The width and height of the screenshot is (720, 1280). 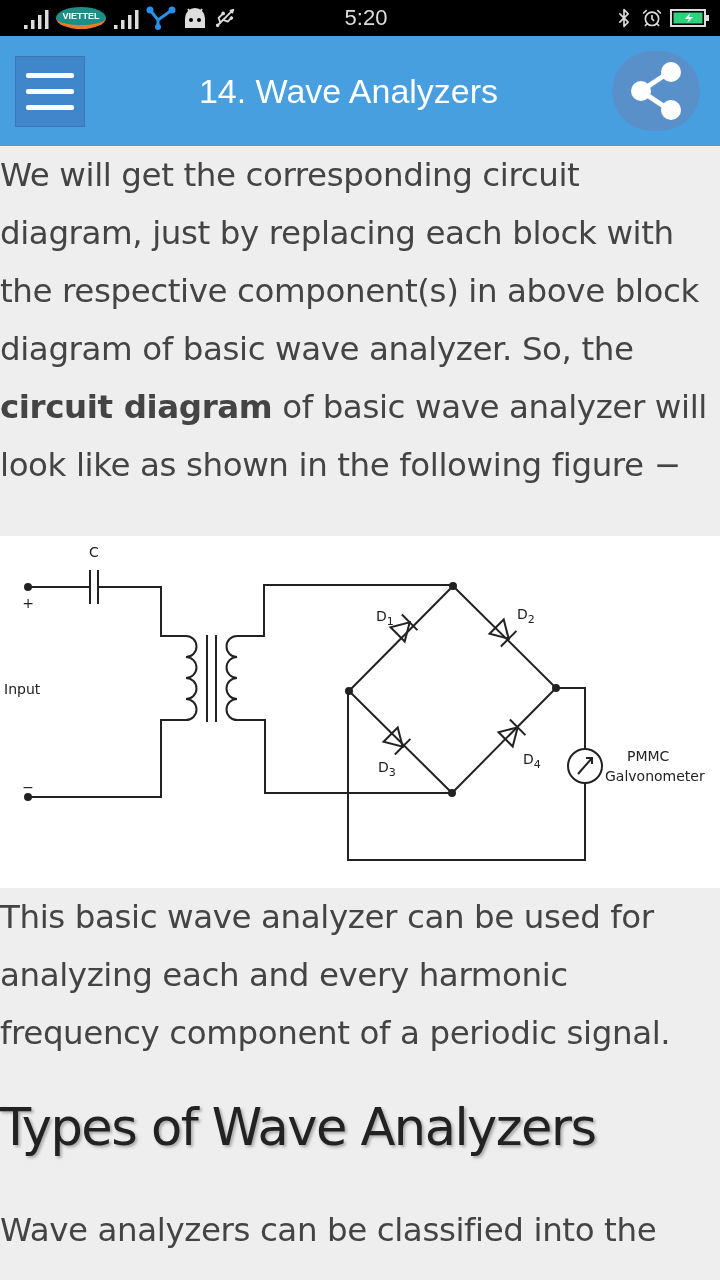 What do you see at coordinates (22, 689) in the screenshot?
I see `diagram-label: Input` at bounding box center [22, 689].